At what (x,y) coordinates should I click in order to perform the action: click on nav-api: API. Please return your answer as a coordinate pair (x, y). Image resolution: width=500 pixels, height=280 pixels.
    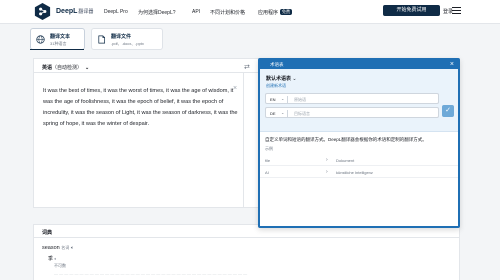
    Looking at the image, I should click on (196, 12).